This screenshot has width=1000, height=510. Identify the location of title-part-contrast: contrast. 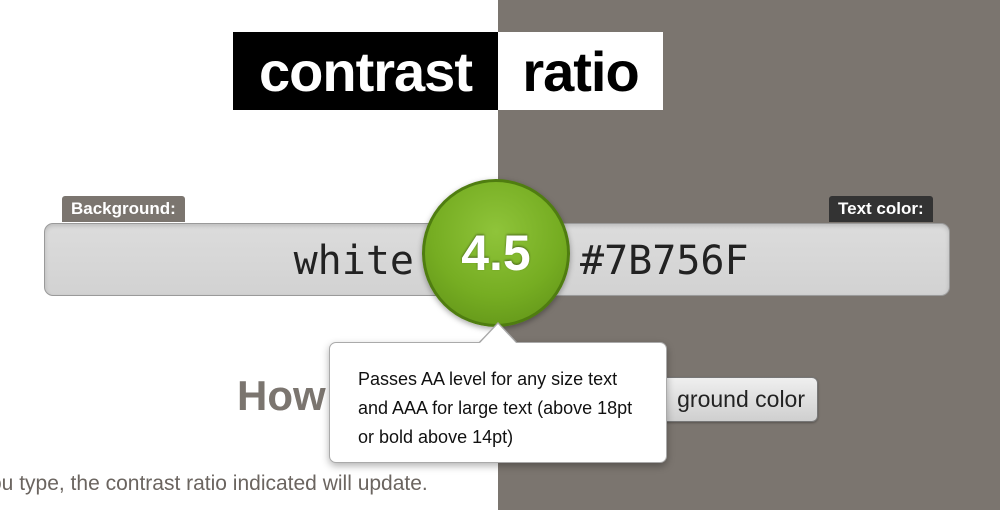
(365, 71).